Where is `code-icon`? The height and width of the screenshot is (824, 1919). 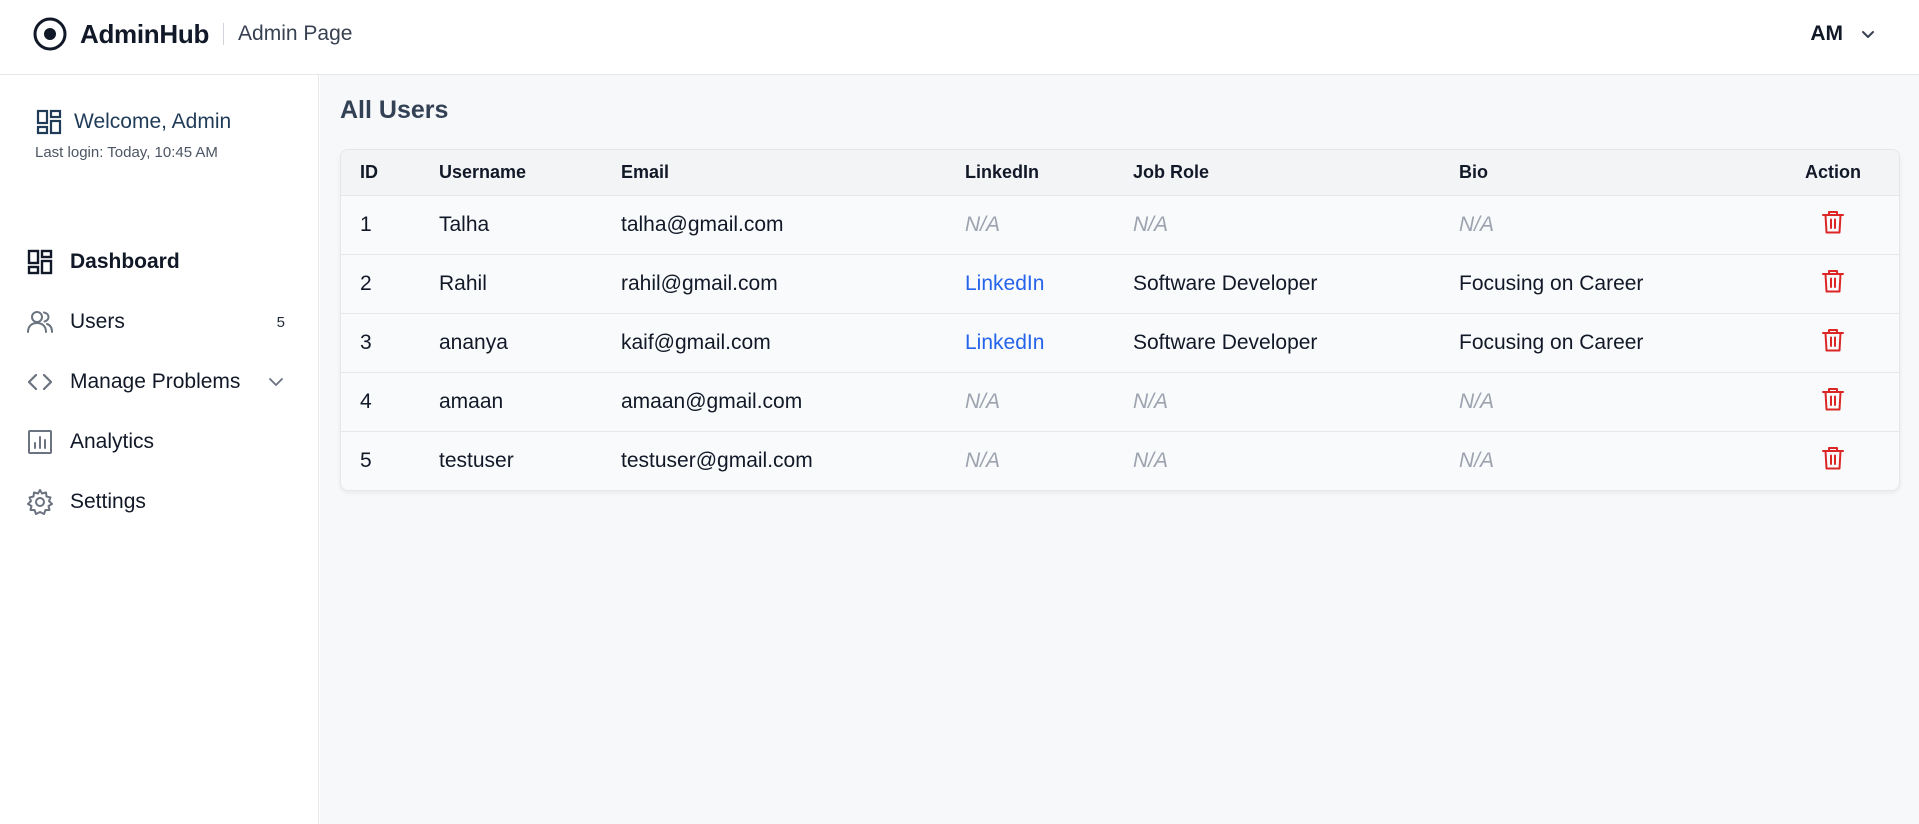 code-icon is located at coordinates (40, 382).